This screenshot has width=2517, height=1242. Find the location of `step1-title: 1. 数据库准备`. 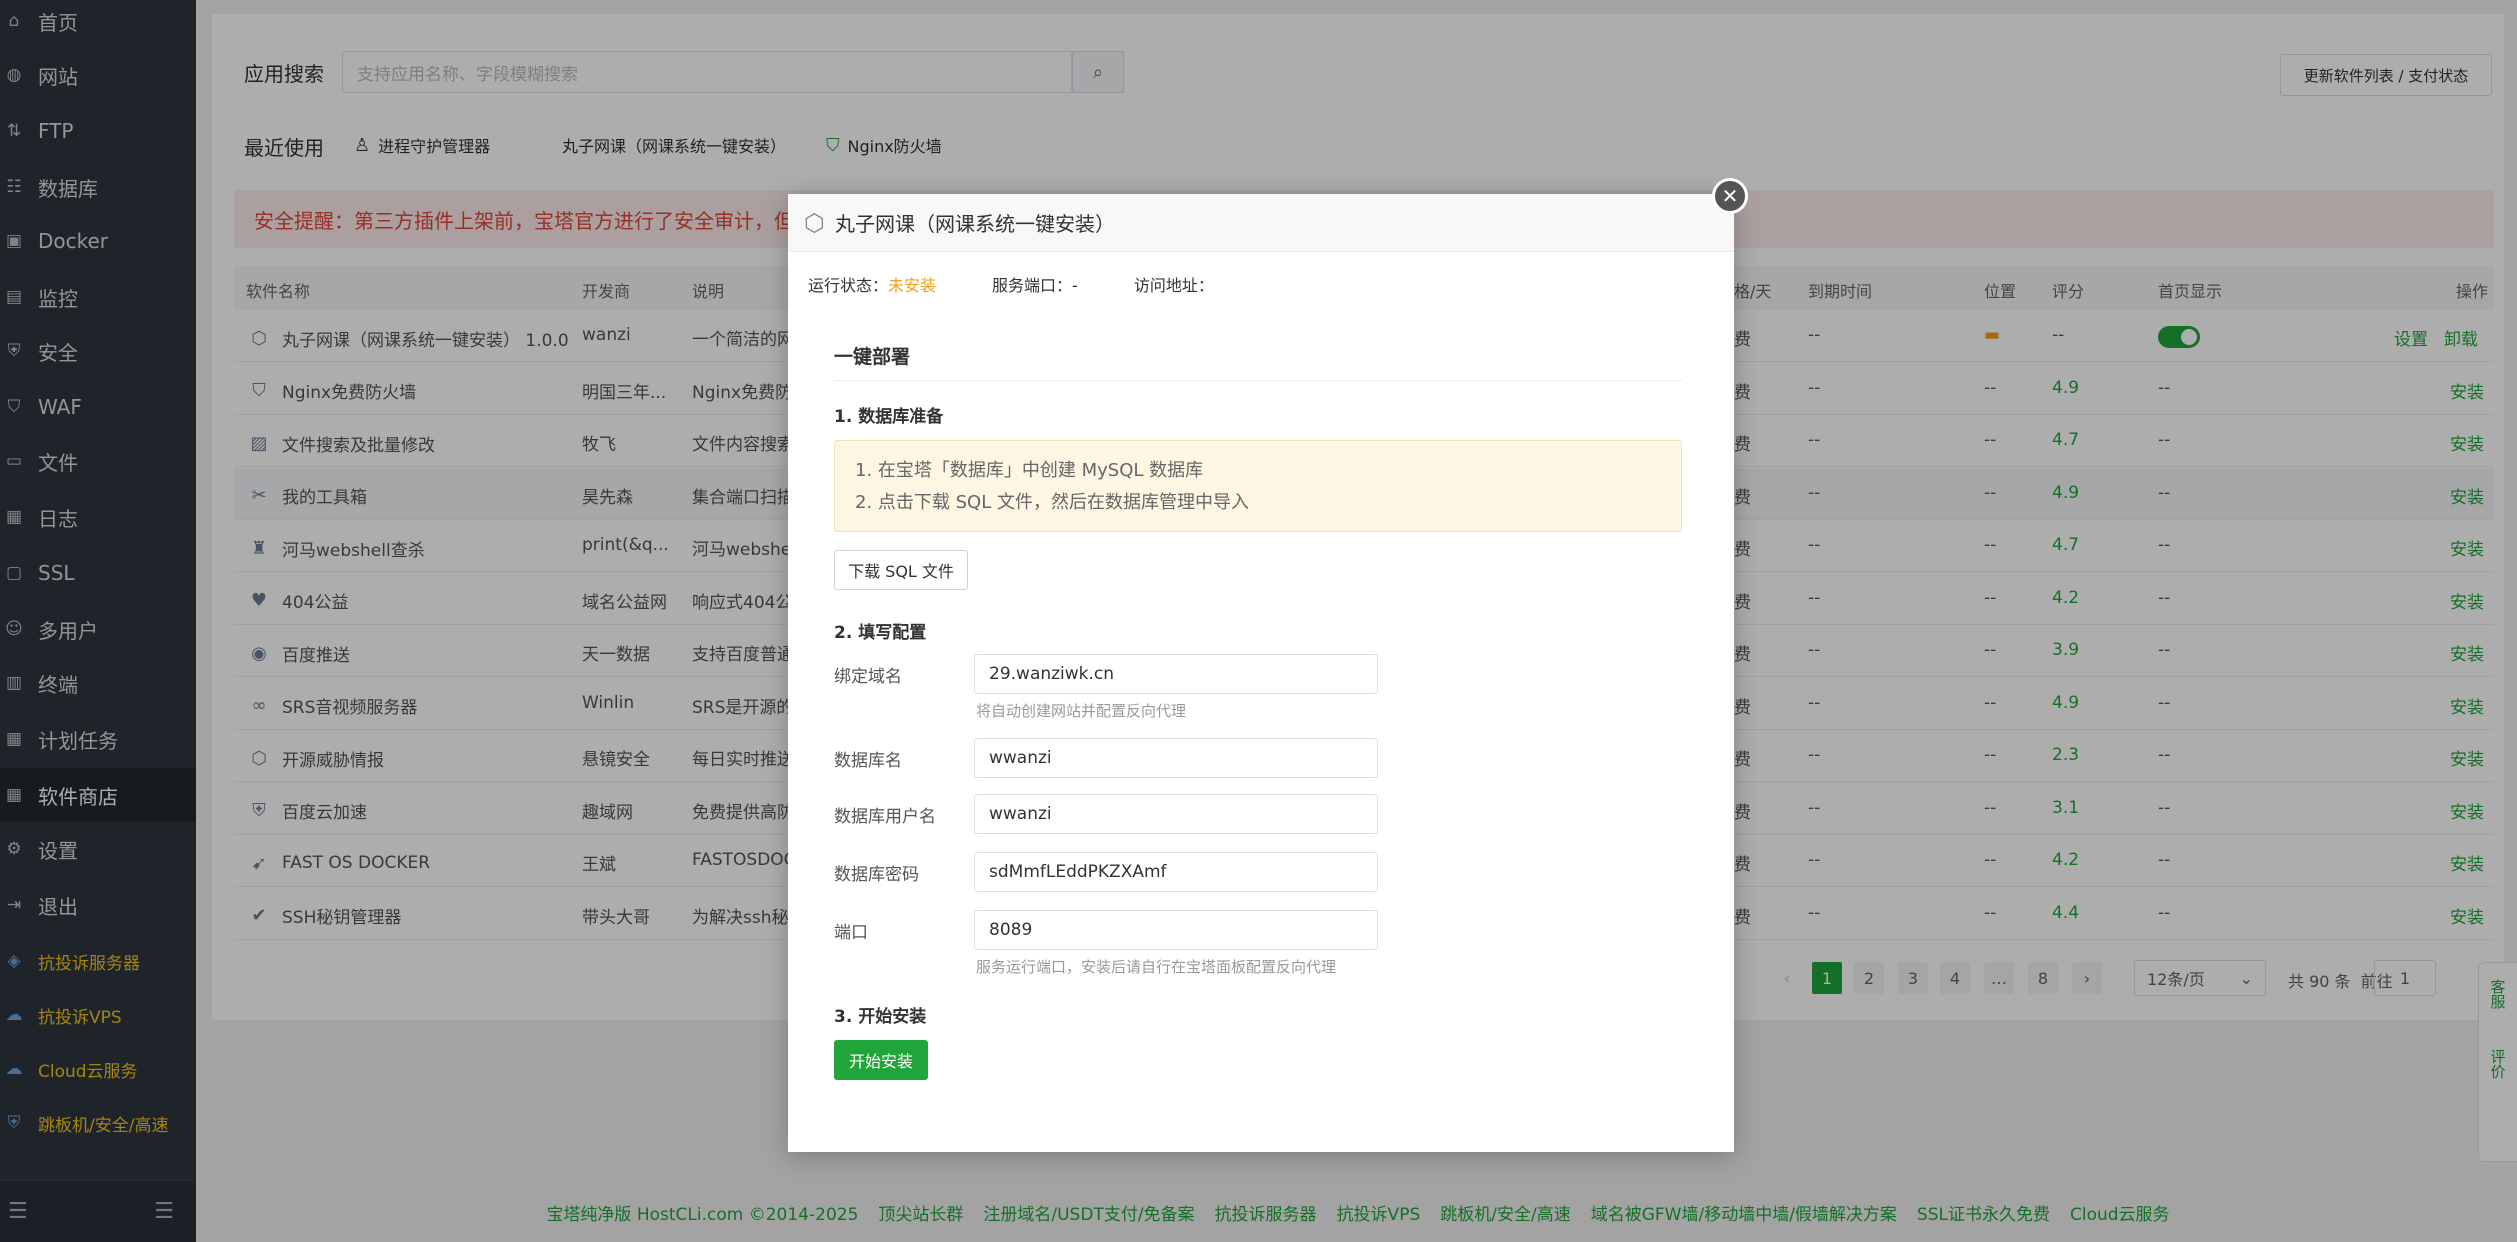

step1-title: 1. 数据库准备 is located at coordinates (889, 417).